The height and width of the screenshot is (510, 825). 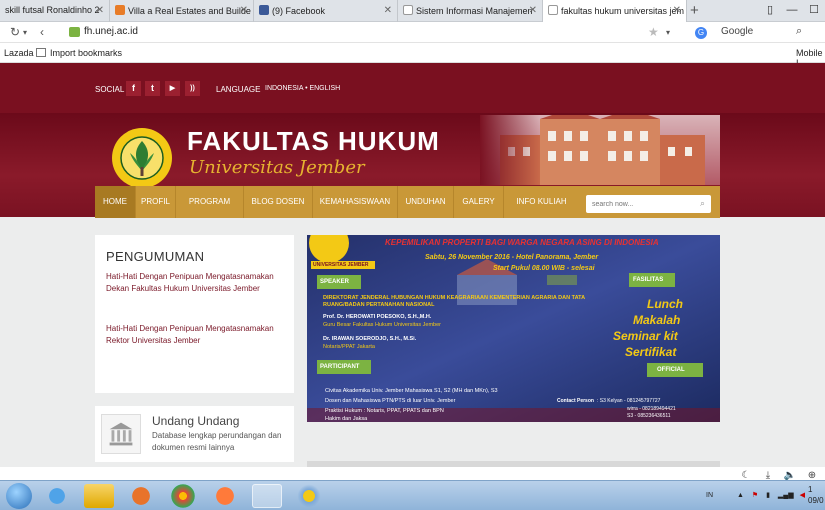 I want to click on clock-time: 1, so click(x=810, y=489).